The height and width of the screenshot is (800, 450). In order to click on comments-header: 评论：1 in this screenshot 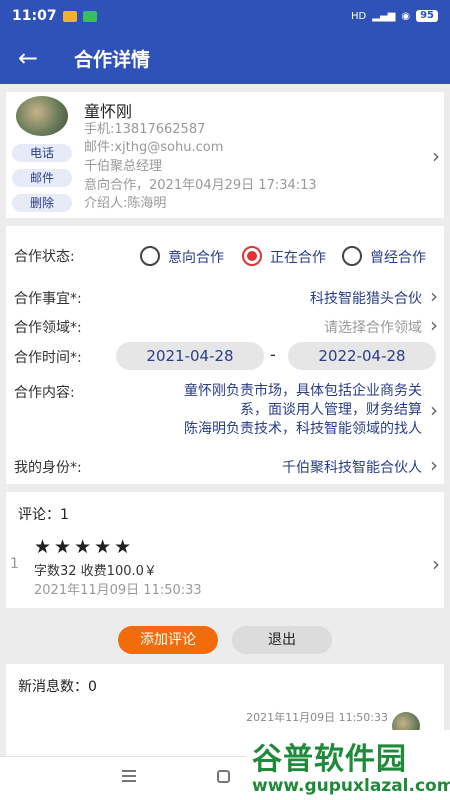, I will do `click(43, 515)`.